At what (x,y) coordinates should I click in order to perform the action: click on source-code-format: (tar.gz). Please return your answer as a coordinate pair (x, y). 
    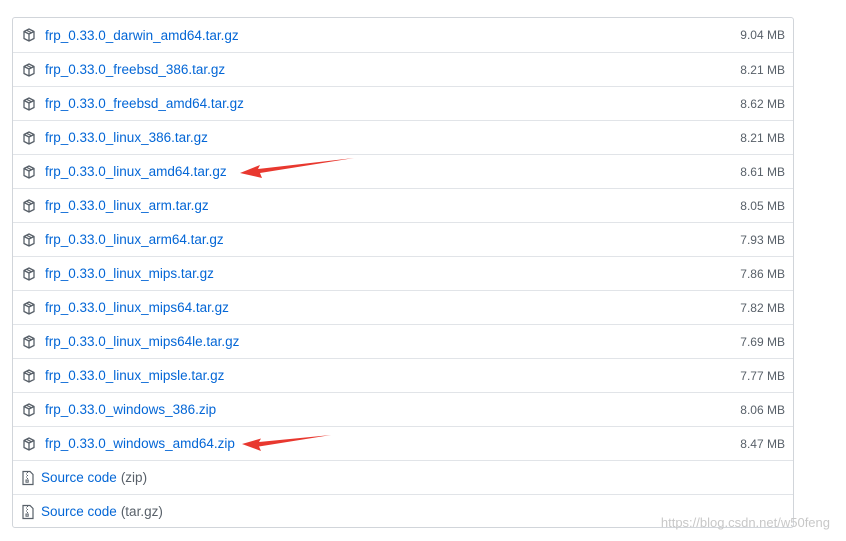
    Looking at the image, I should click on (141, 511).